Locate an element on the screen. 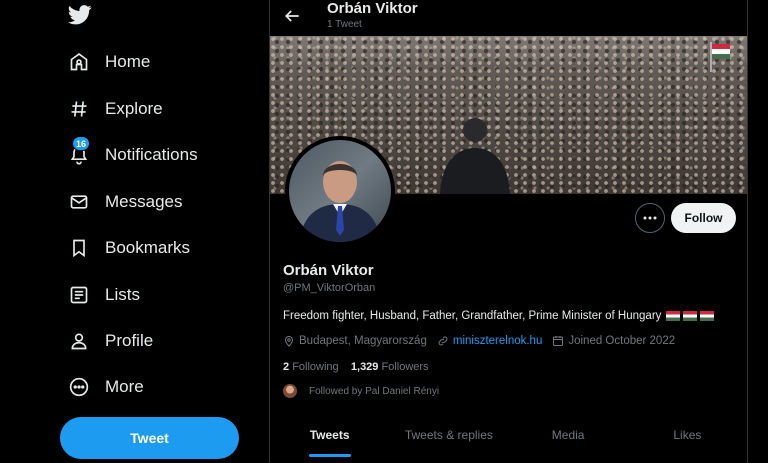 The height and width of the screenshot is (463, 768). profile-tabs: Tweets Tweets & replies Media Likes is located at coordinates (508, 439).